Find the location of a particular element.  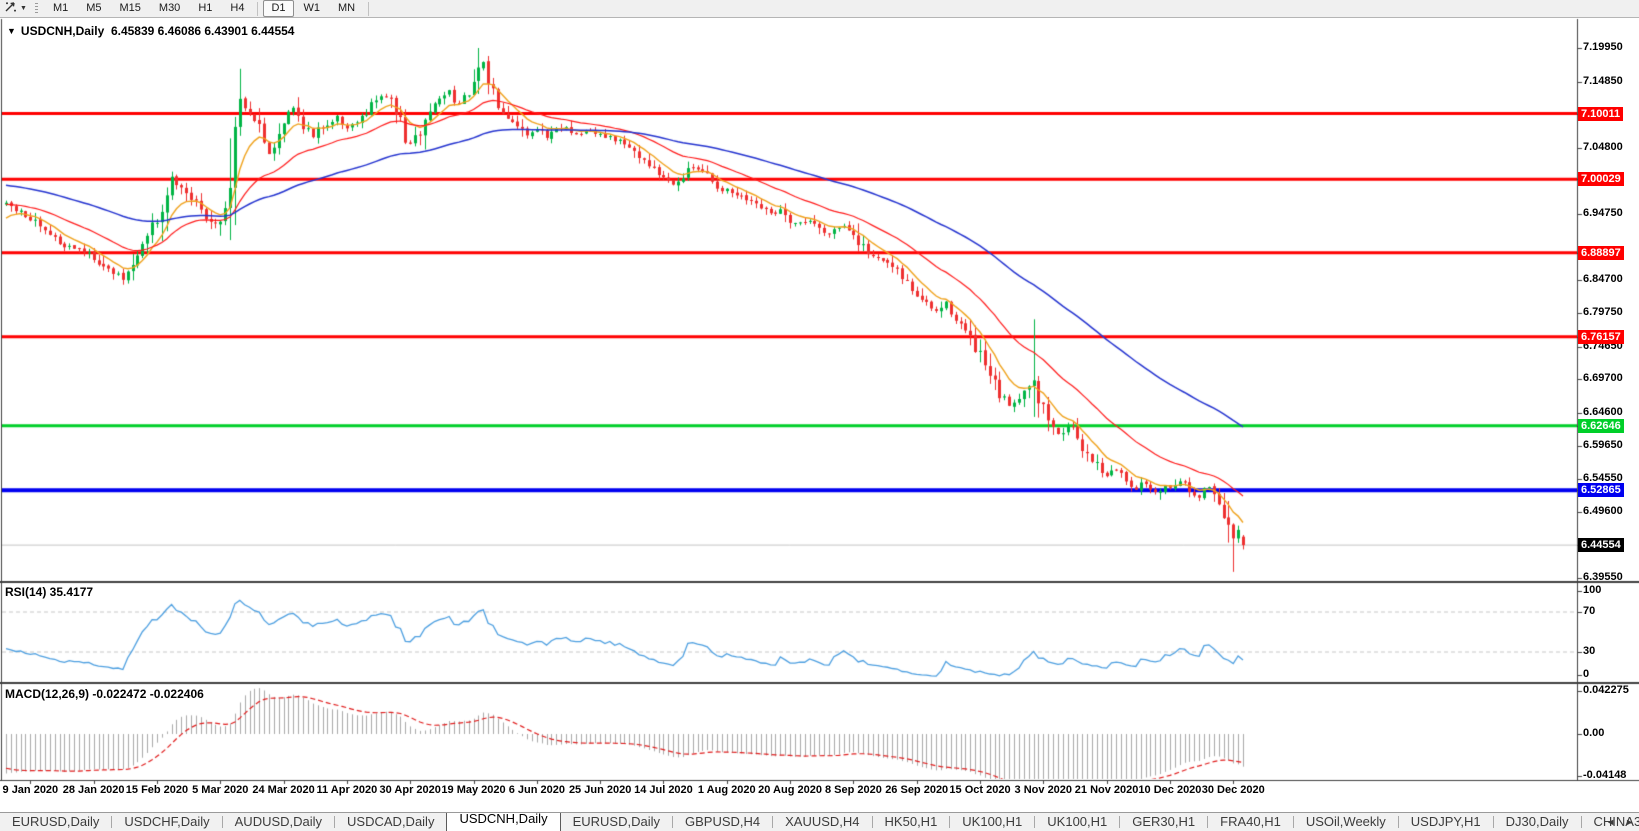

timeframe-toolbar: ▼ M1 M5 M15 M30 H1 H4 D1 W1 MN is located at coordinates (819, 9).